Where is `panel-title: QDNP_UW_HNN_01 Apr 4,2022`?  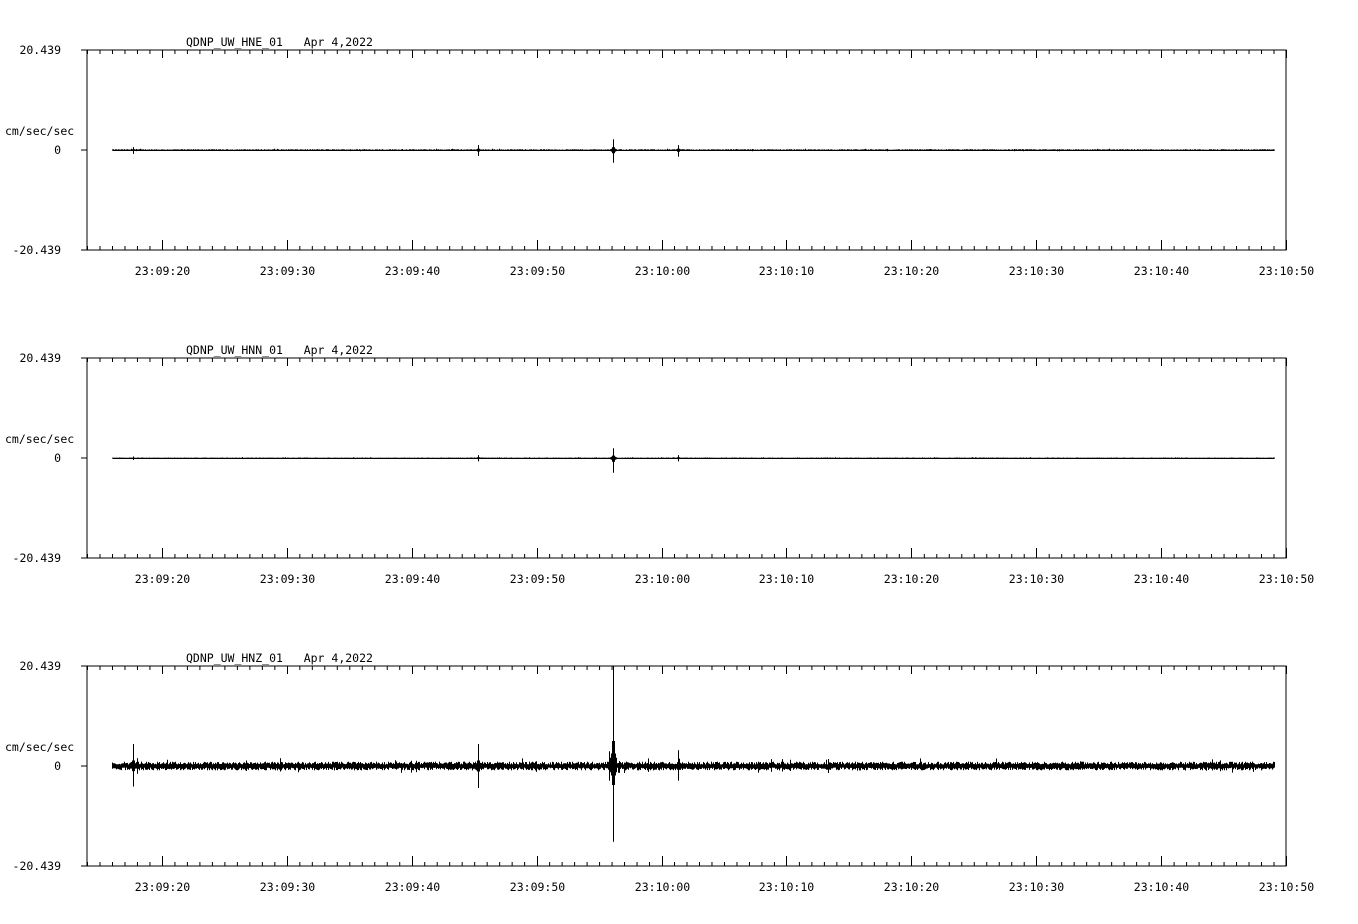 panel-title: QDNP_UW_HNN_01 Apr 4,2022 is located at coordinates (279, 350).